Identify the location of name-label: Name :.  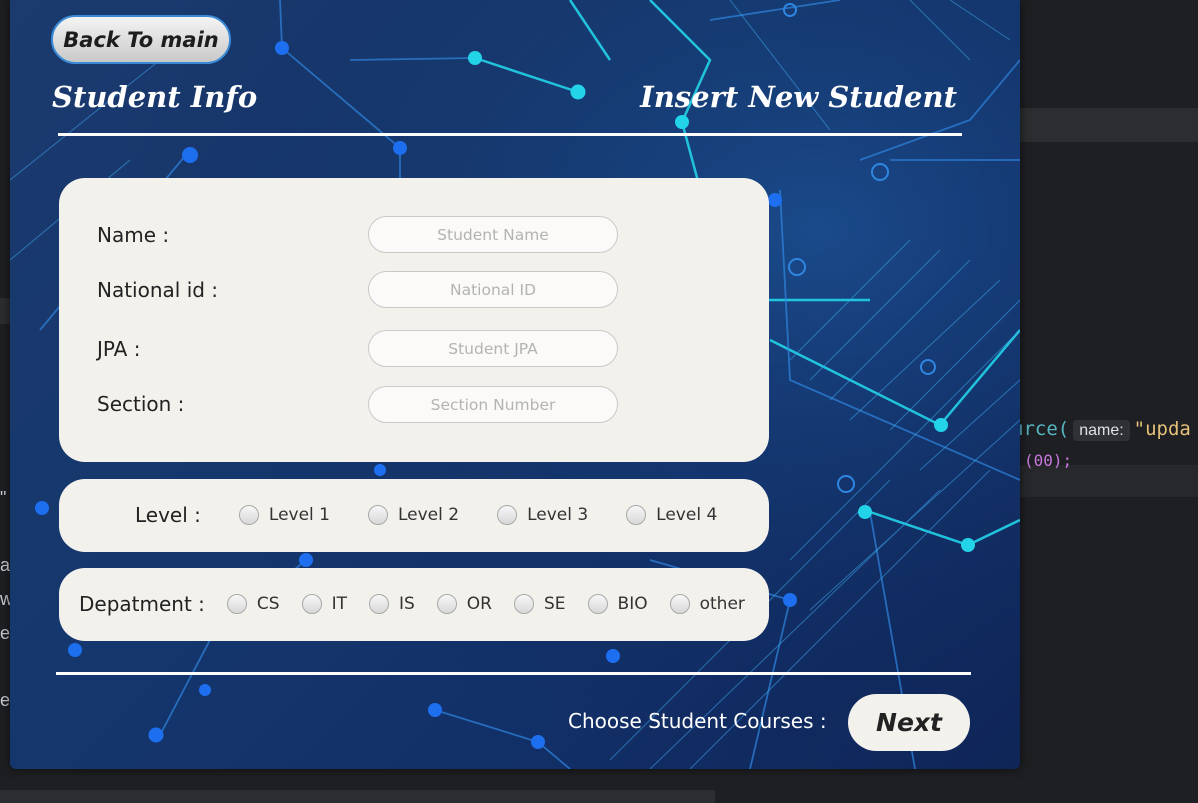
(133, 235).